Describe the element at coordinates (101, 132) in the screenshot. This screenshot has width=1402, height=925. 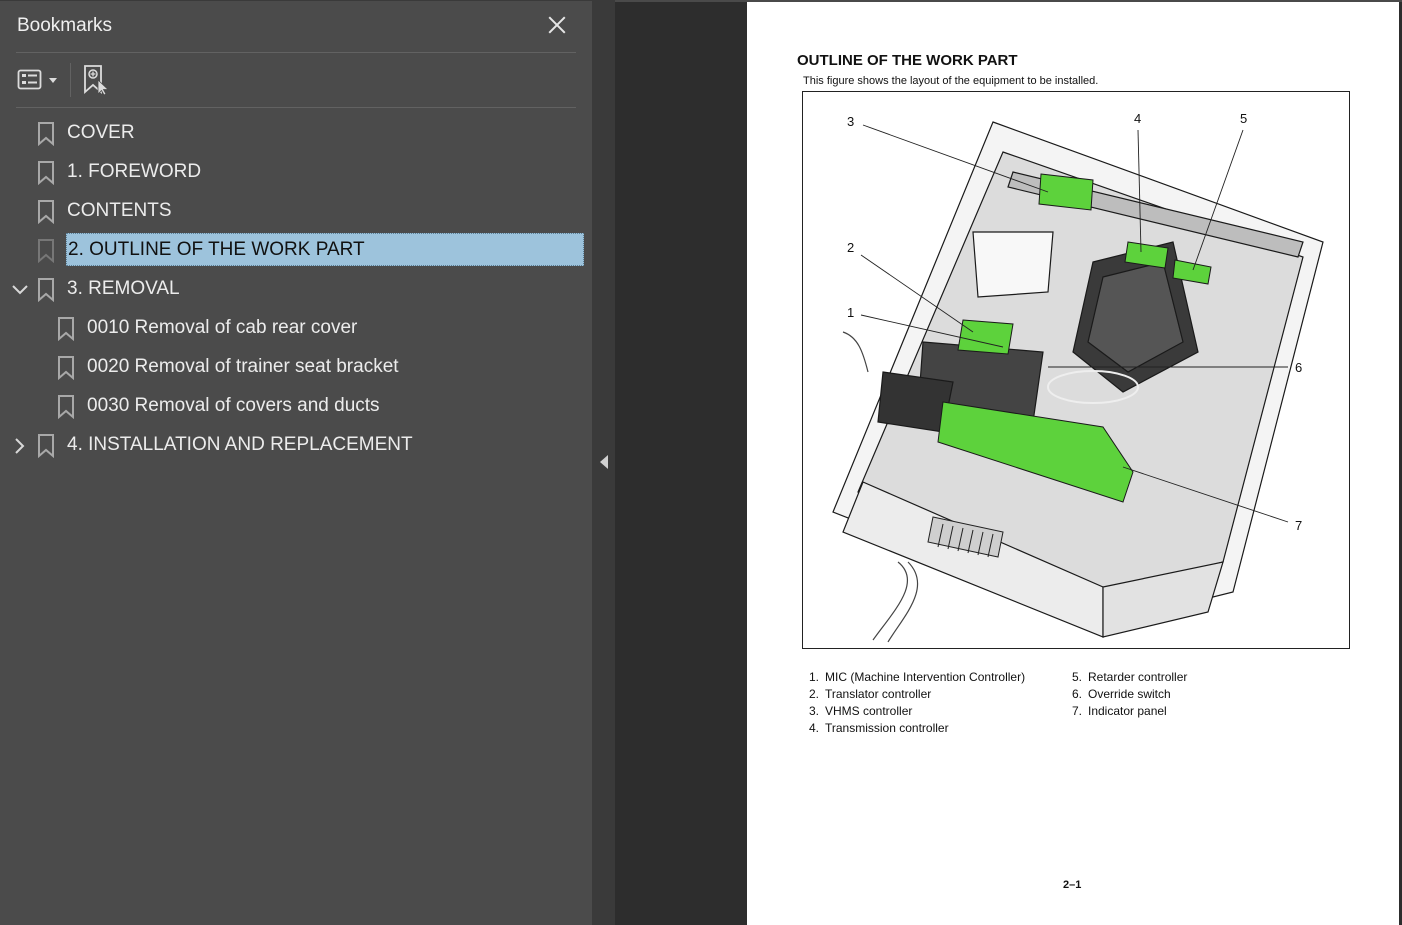
I see `bookmark-label: COVER` at that location.